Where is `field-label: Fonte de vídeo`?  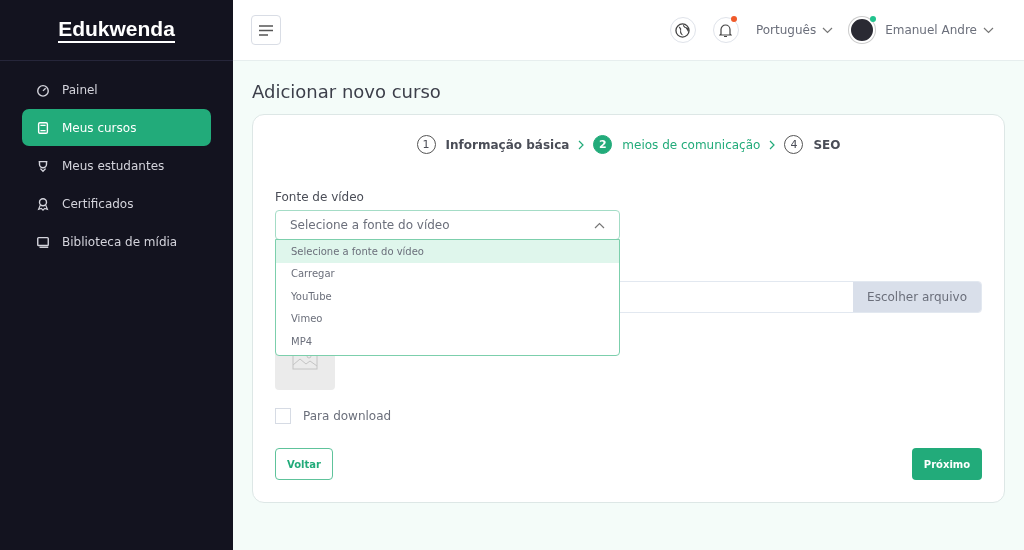
field-label: Fonte de vídeo is located at coordinates (320, 197).